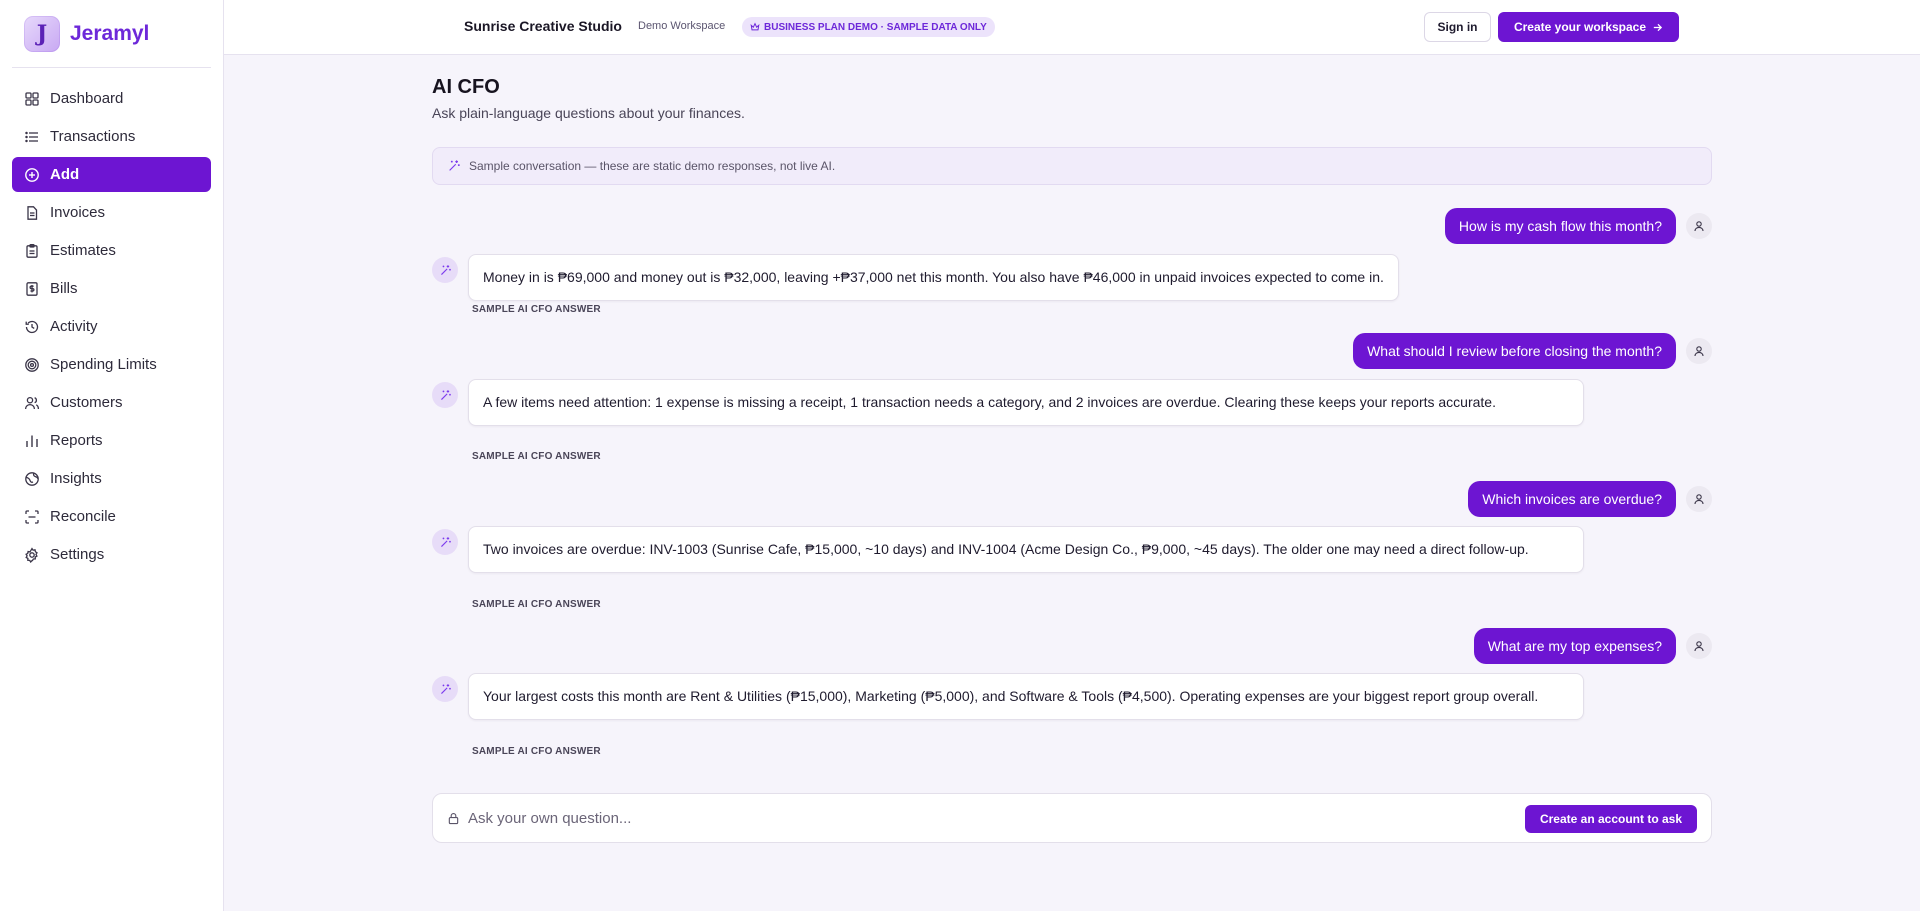  I want to click on sidebar-item-label: Estimates, so click(83, 250).